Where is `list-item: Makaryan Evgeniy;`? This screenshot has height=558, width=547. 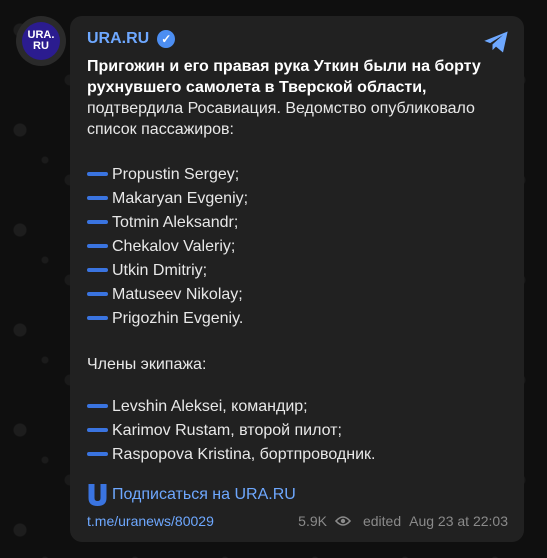
list-item: Makaryan Evgeniy; is located at coordinates (297, 198).